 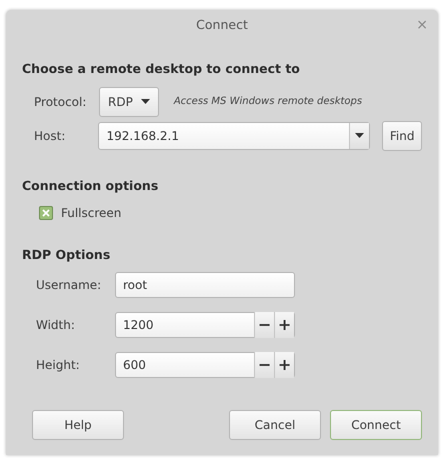 I want to click on dialog-button: Help, so click(x=78, y=425).